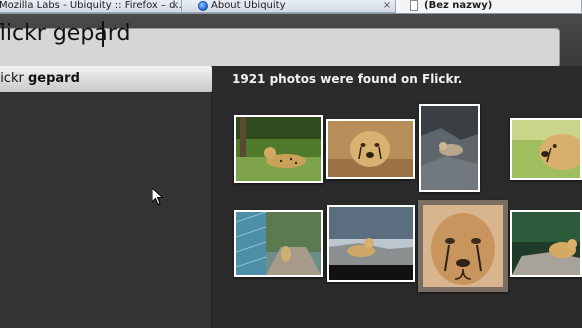 The height and width of the screenshot is (328, 582). What do you see at coordinates (414, 5) in the screenshot?
I see `document-icon` at bounding box center [414, 5].